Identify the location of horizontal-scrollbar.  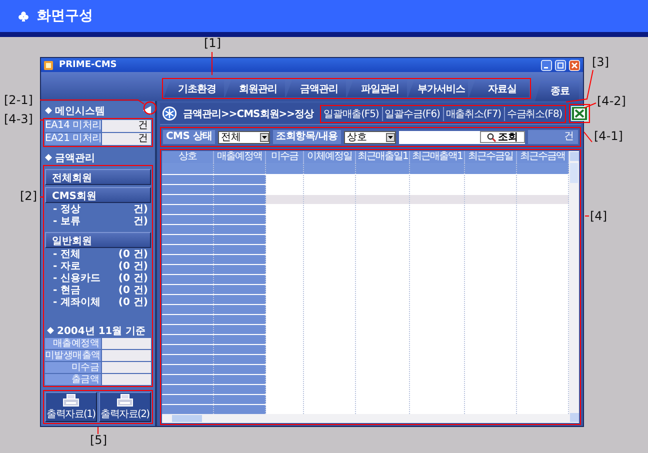
(365, 418).